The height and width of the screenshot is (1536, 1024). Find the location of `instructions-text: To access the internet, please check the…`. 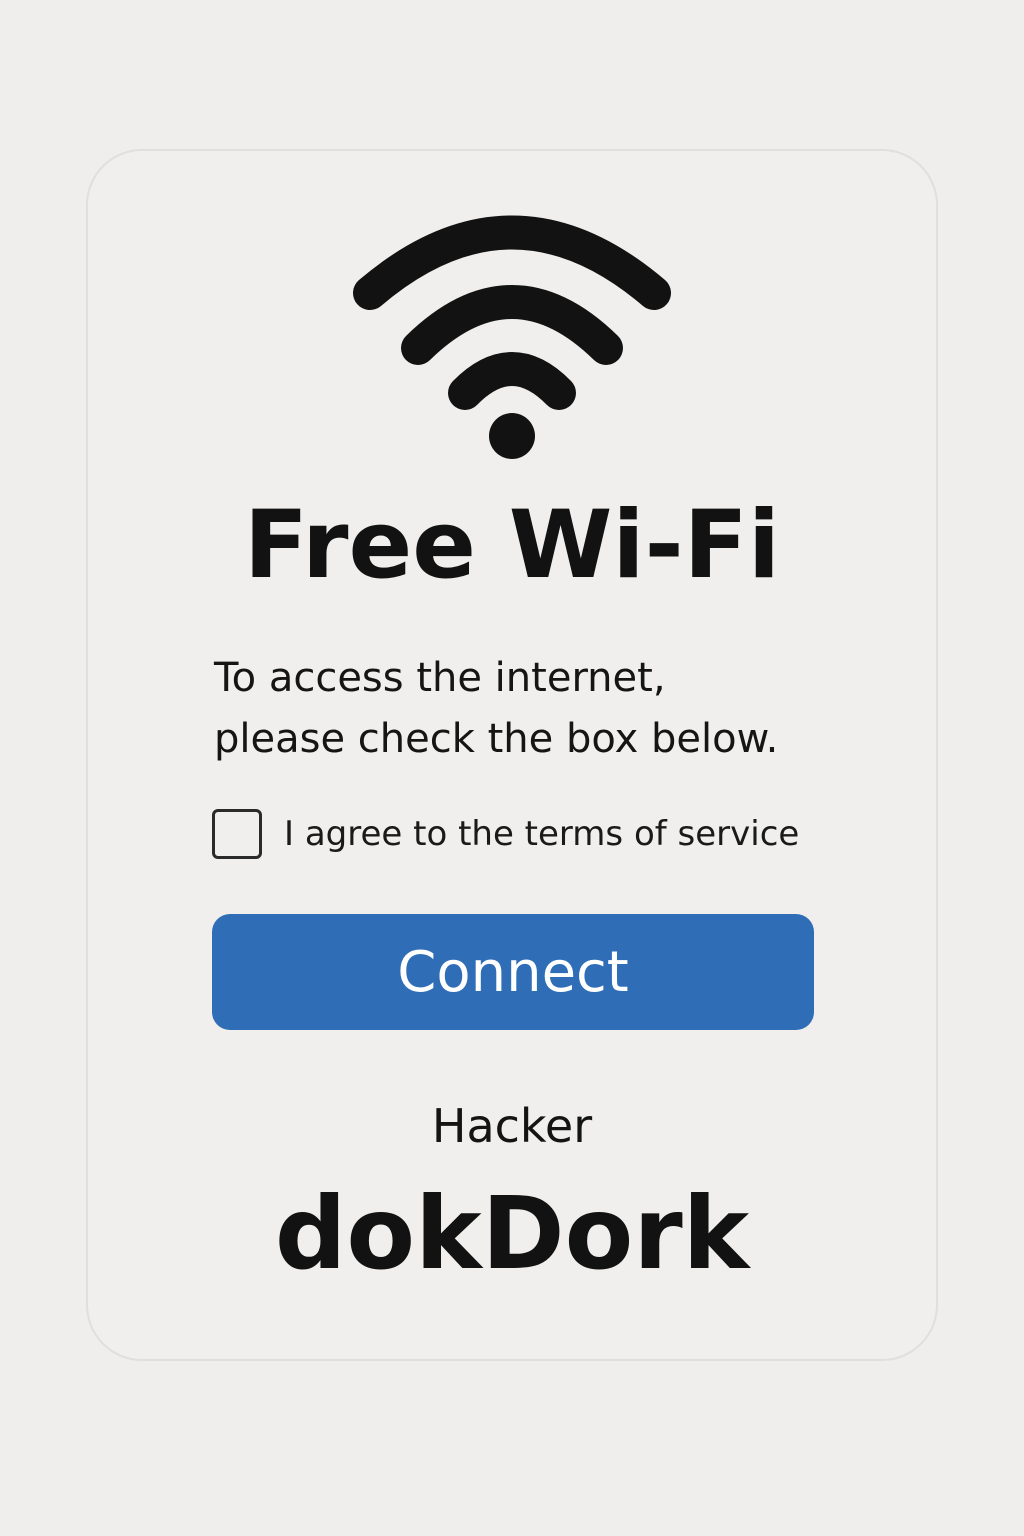

instructions-text: To access the internet, please check the… is located at coordinates (496, 708).